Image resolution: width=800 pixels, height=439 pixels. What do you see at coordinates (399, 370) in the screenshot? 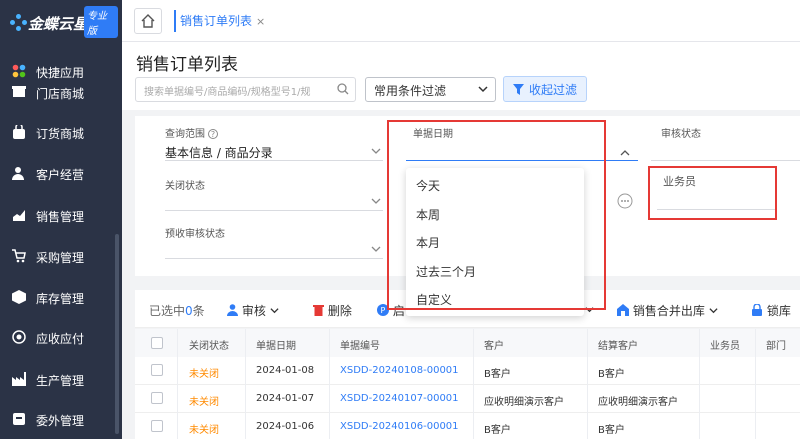
I see `row-number-link: XSDD-20240108-00001` at bounding box center [399, 370].